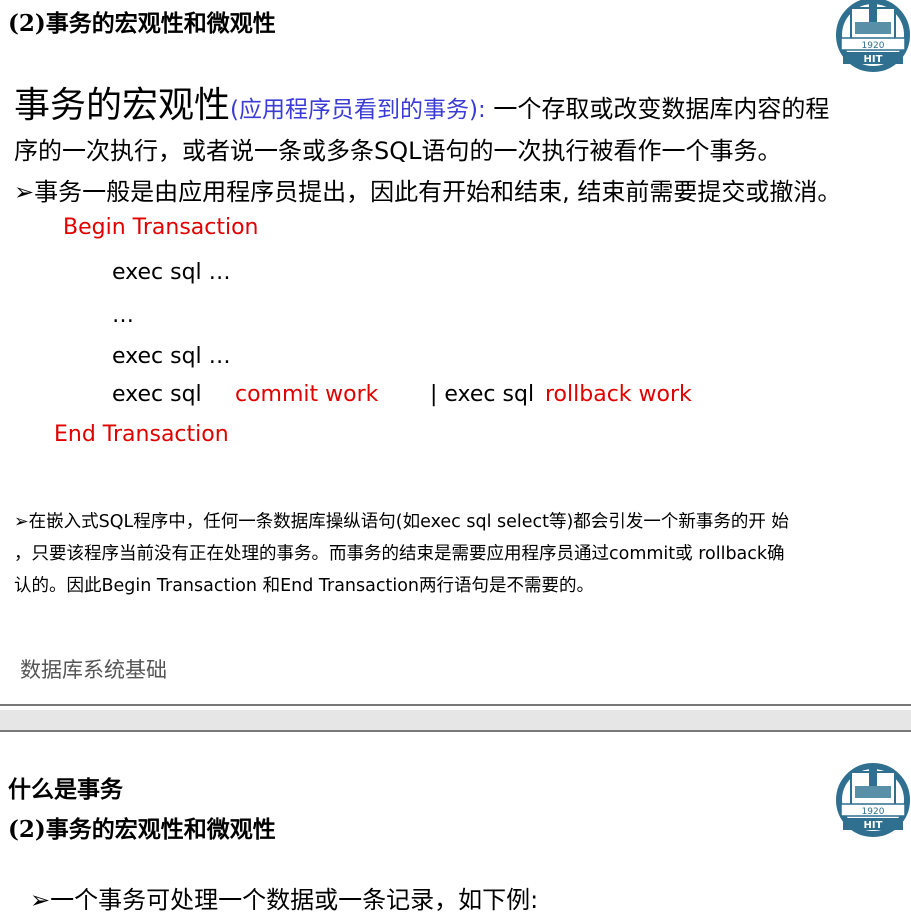 Image resolution: width=911 pixels, height=915 pixels. Describe the element at coordinates (428, 192) in the screenshot. I see `slide1-bullet1: ➢事务一般是由应用程序员提出，因此有开始和结束, 结束前需要提交或撤消。` at that location.